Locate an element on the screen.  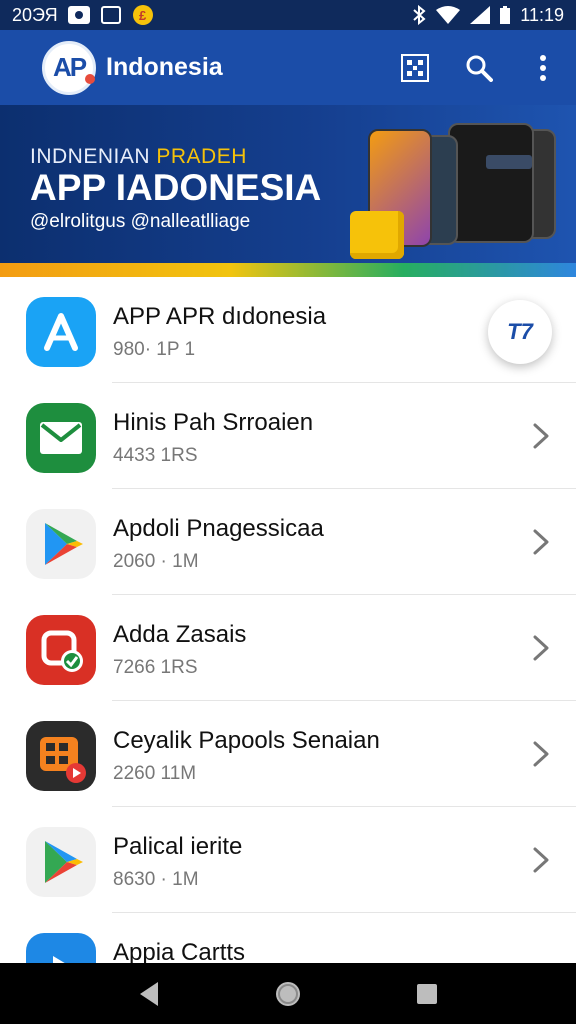
recents-square-icon is located at coordinates (426, 993).